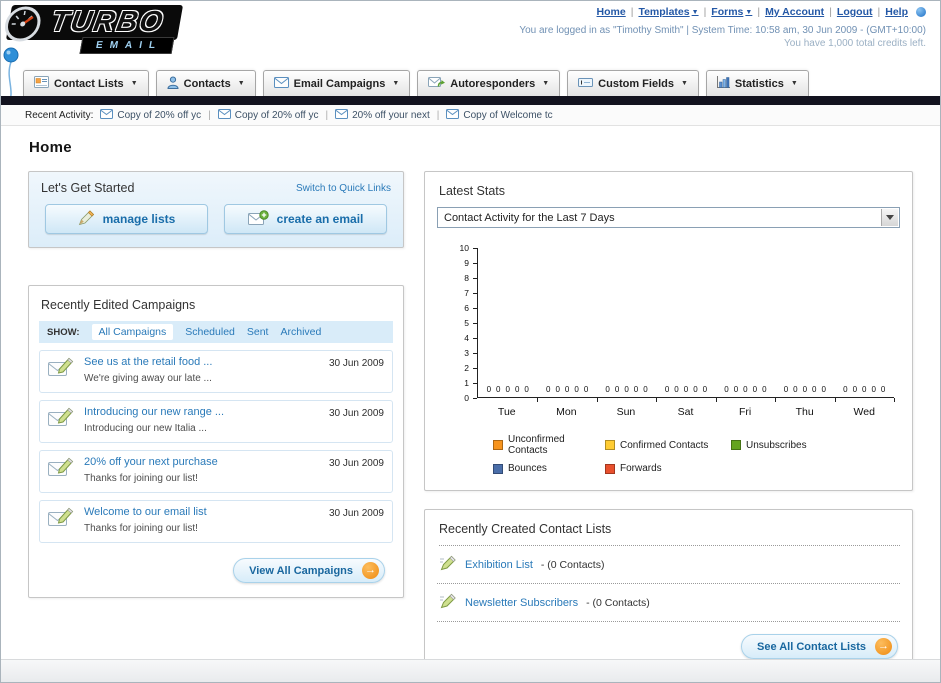 The image size is (941, 683). Describe the element at coordinates (202, 462) in the screenshot. I see `campaign-title-link: 20% off your next purchase` at that location.